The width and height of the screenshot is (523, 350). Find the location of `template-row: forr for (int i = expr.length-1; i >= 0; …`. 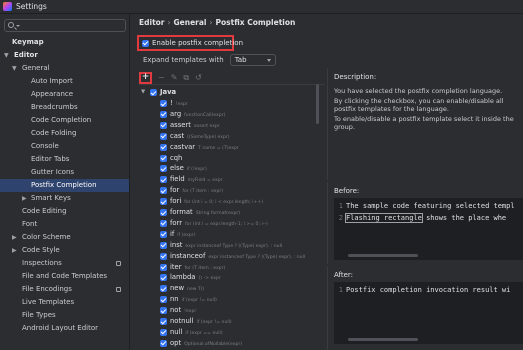

template-row: forr for (int i = expr.length-1; i >= 0; … is located at coordinates (232, 223).